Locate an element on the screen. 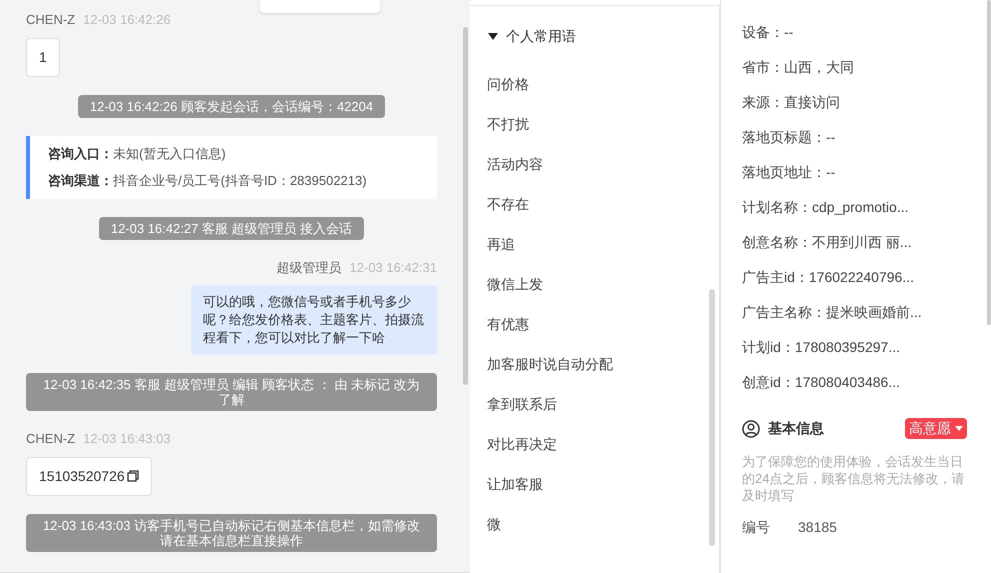 The width and height of the screenshot is (991, 573). detail-row-text: 设备：-- is located at coordinates (768, 32).